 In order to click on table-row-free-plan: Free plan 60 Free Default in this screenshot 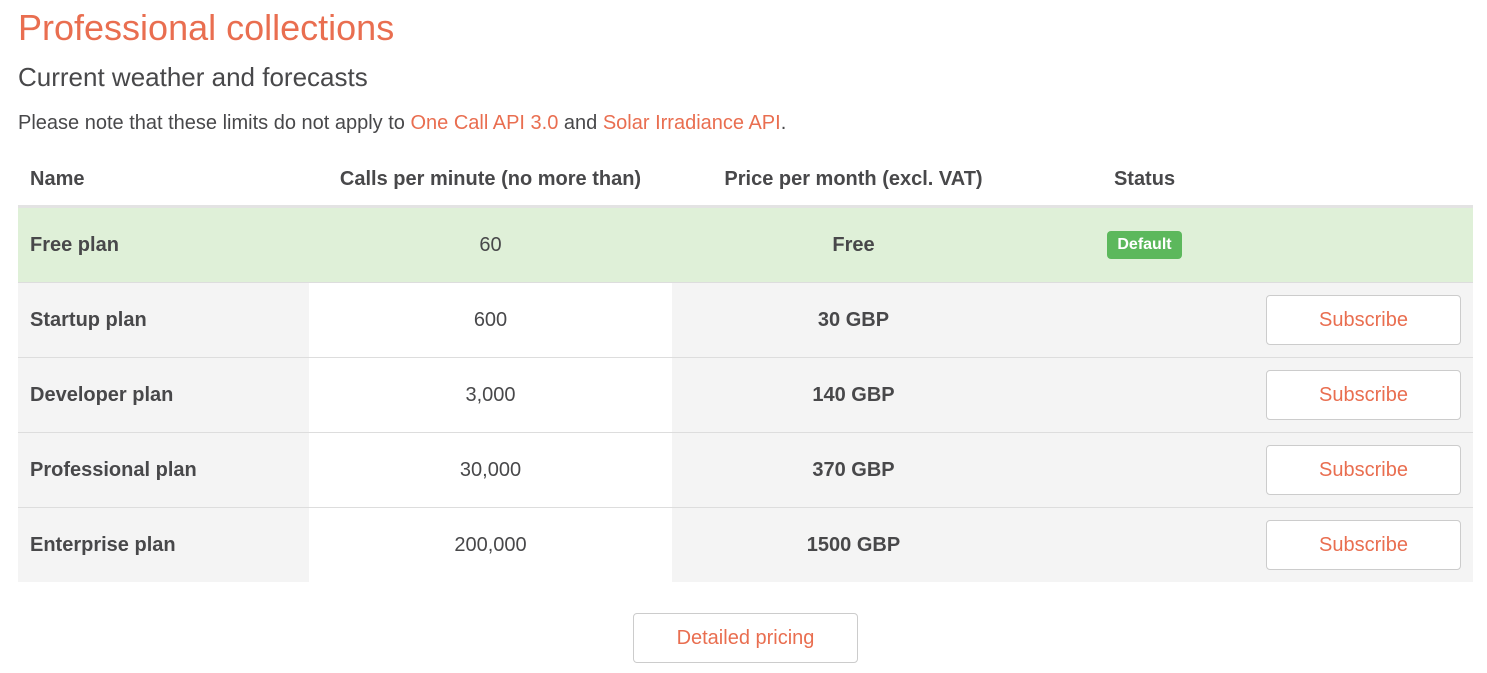, I will do `click(745, 244)`.